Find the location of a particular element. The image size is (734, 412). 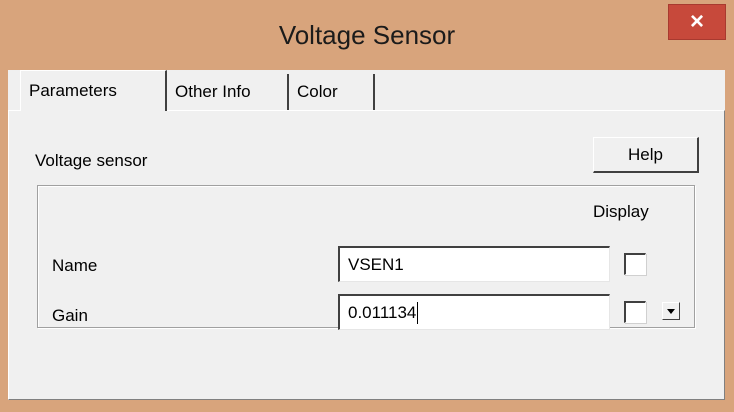

display-column-header: Display is located at coordinates (621, 211).